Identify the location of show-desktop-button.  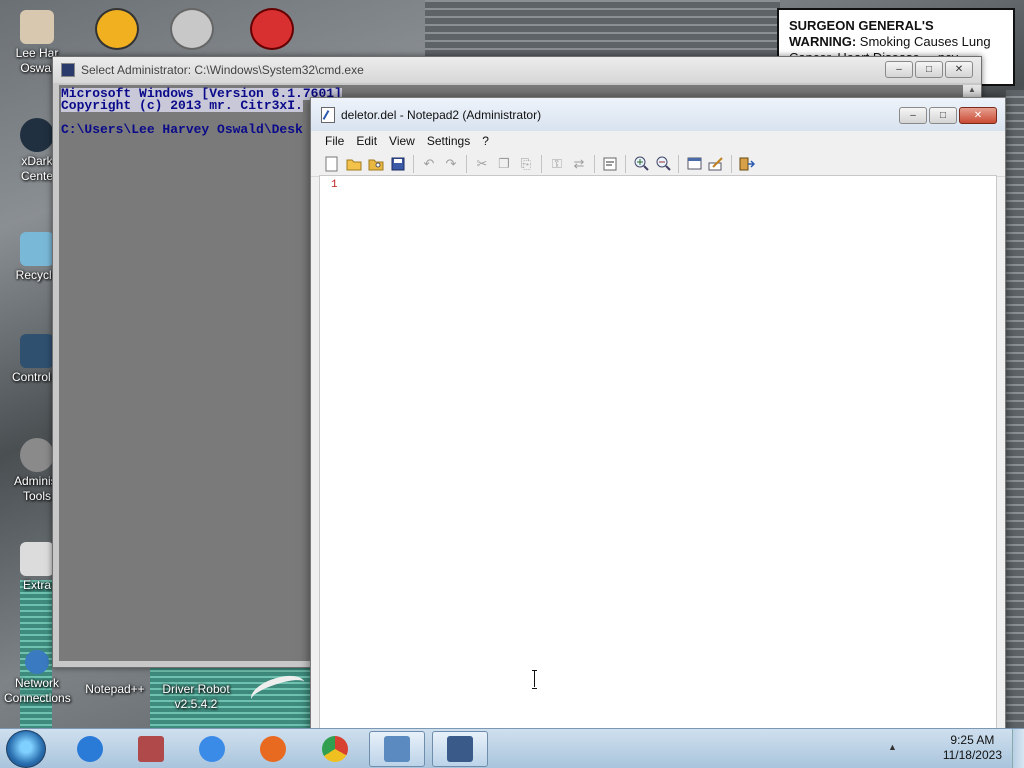
(1018, 748).